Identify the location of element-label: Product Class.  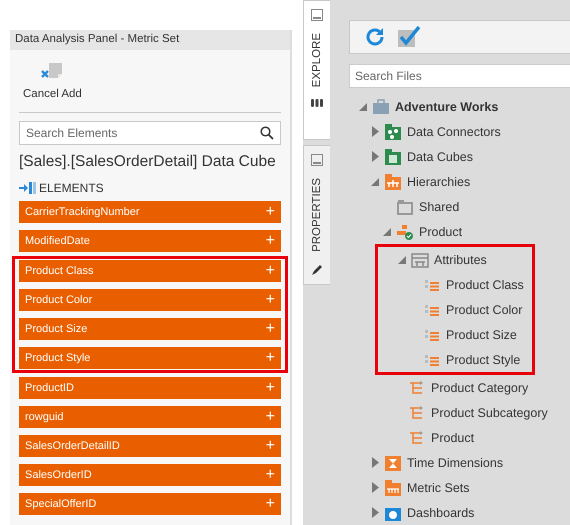
(59, 271).